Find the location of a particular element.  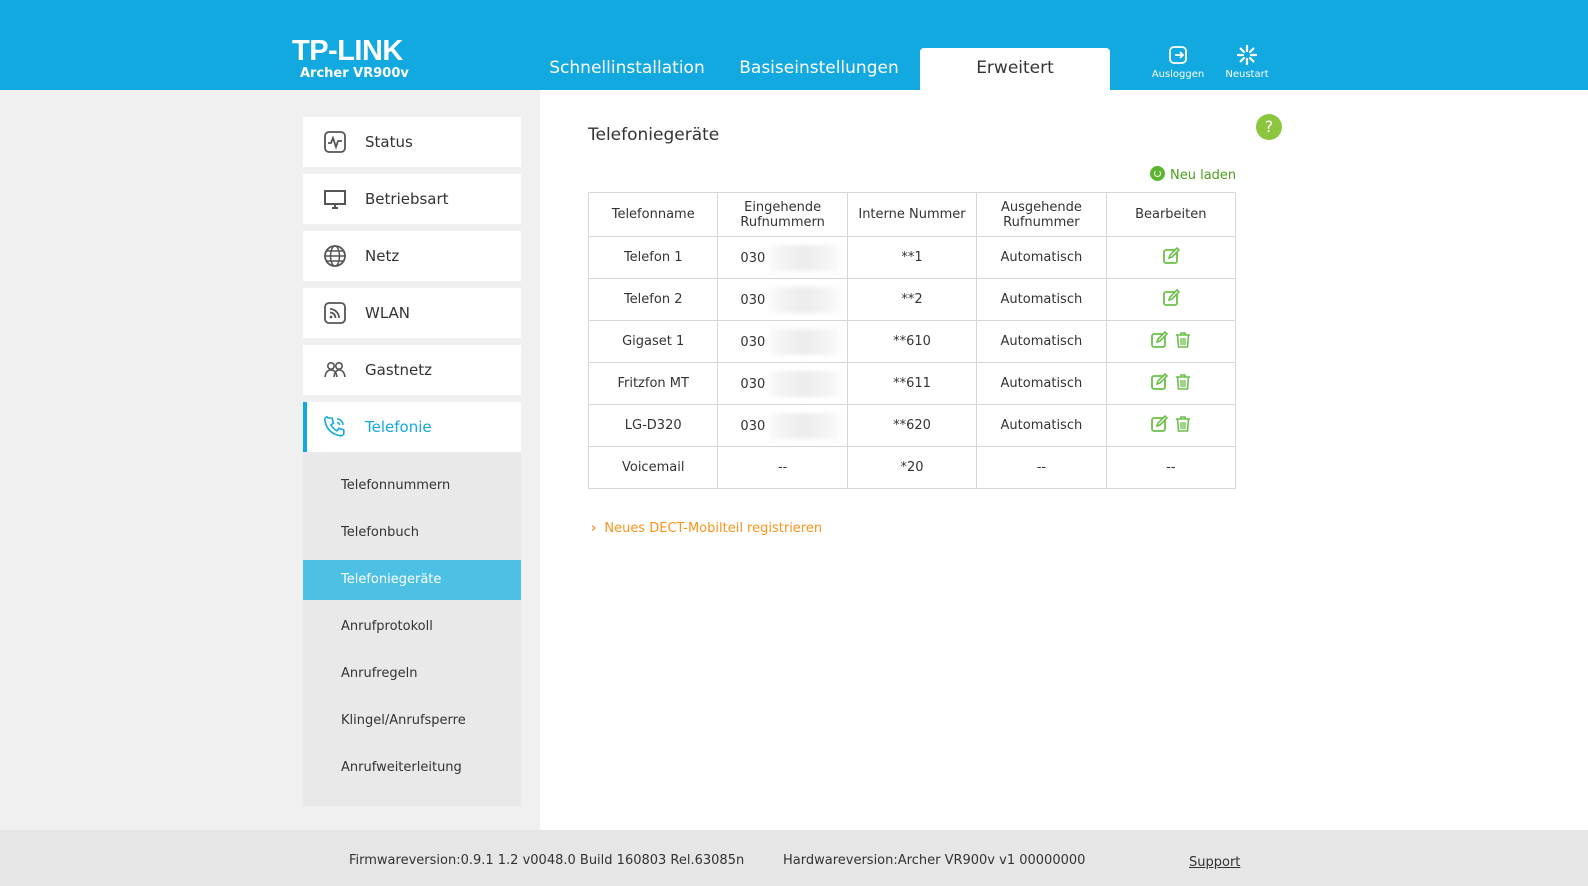

chevron-right-icon: › is located at coordinates (594, 528).